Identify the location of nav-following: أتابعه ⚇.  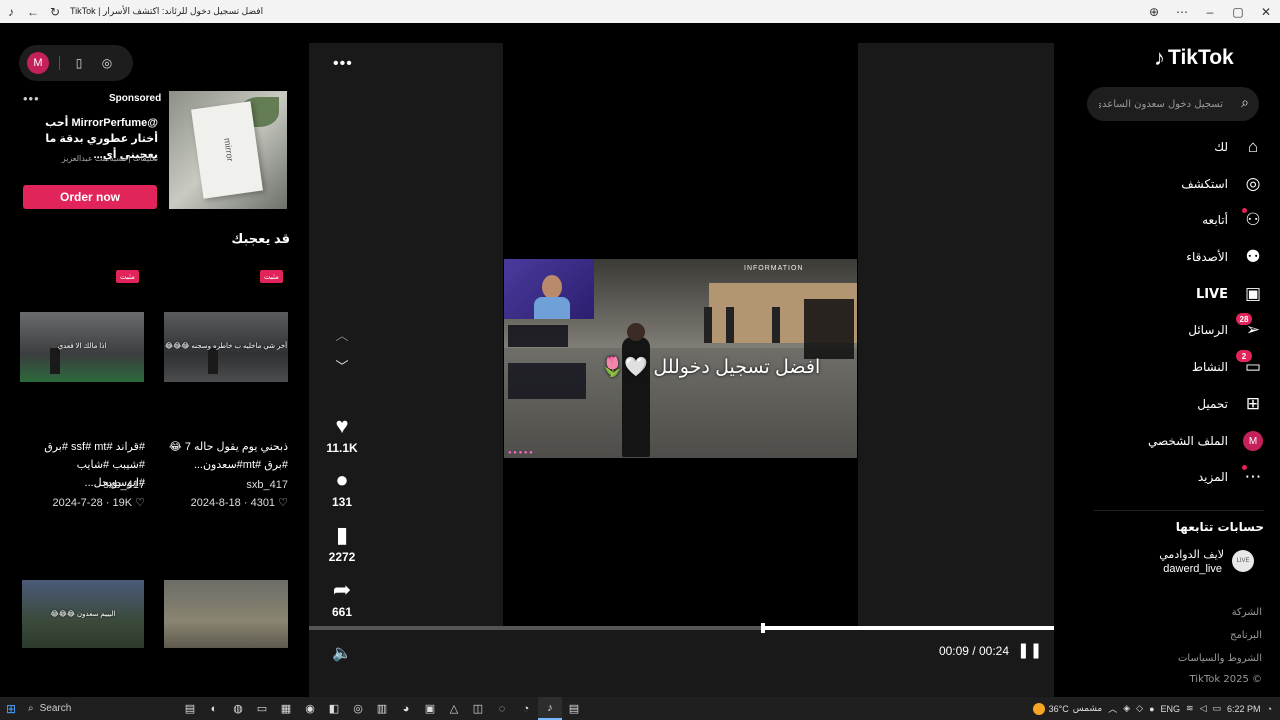
(1199, 220).